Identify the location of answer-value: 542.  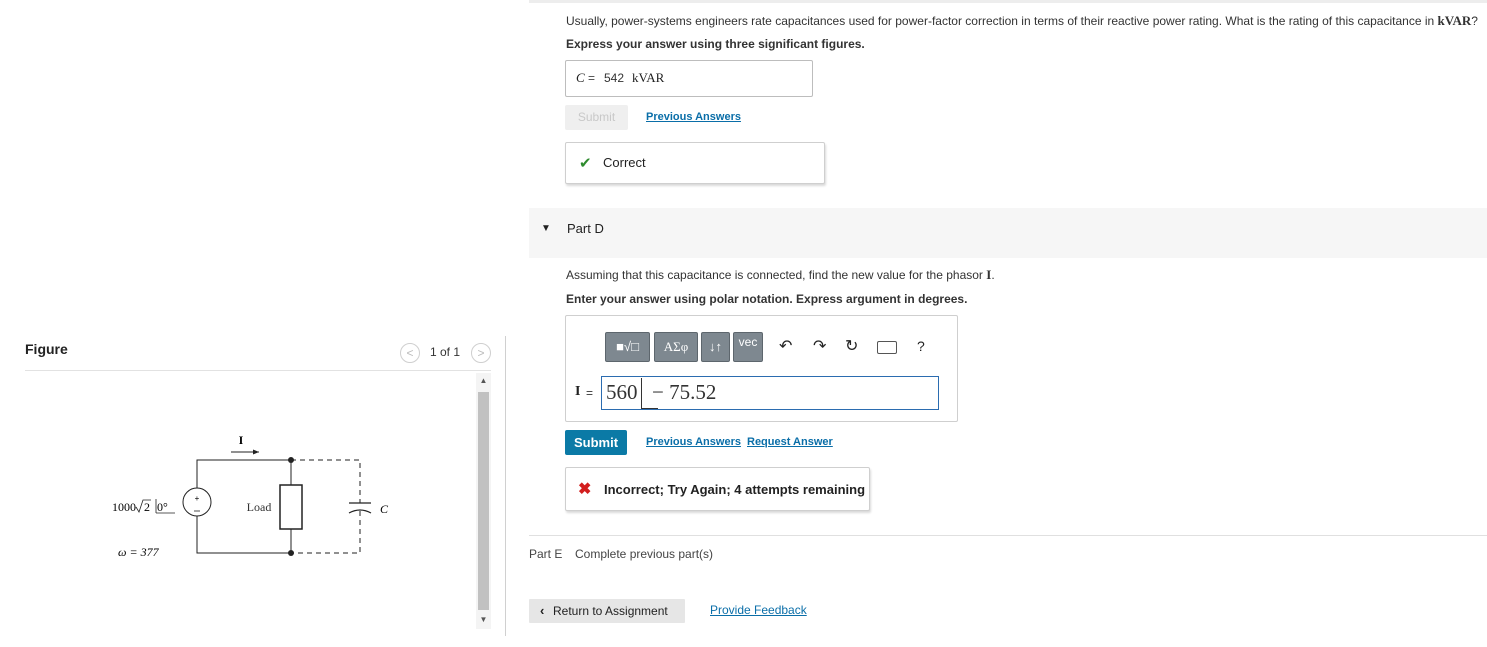
(614, 78).